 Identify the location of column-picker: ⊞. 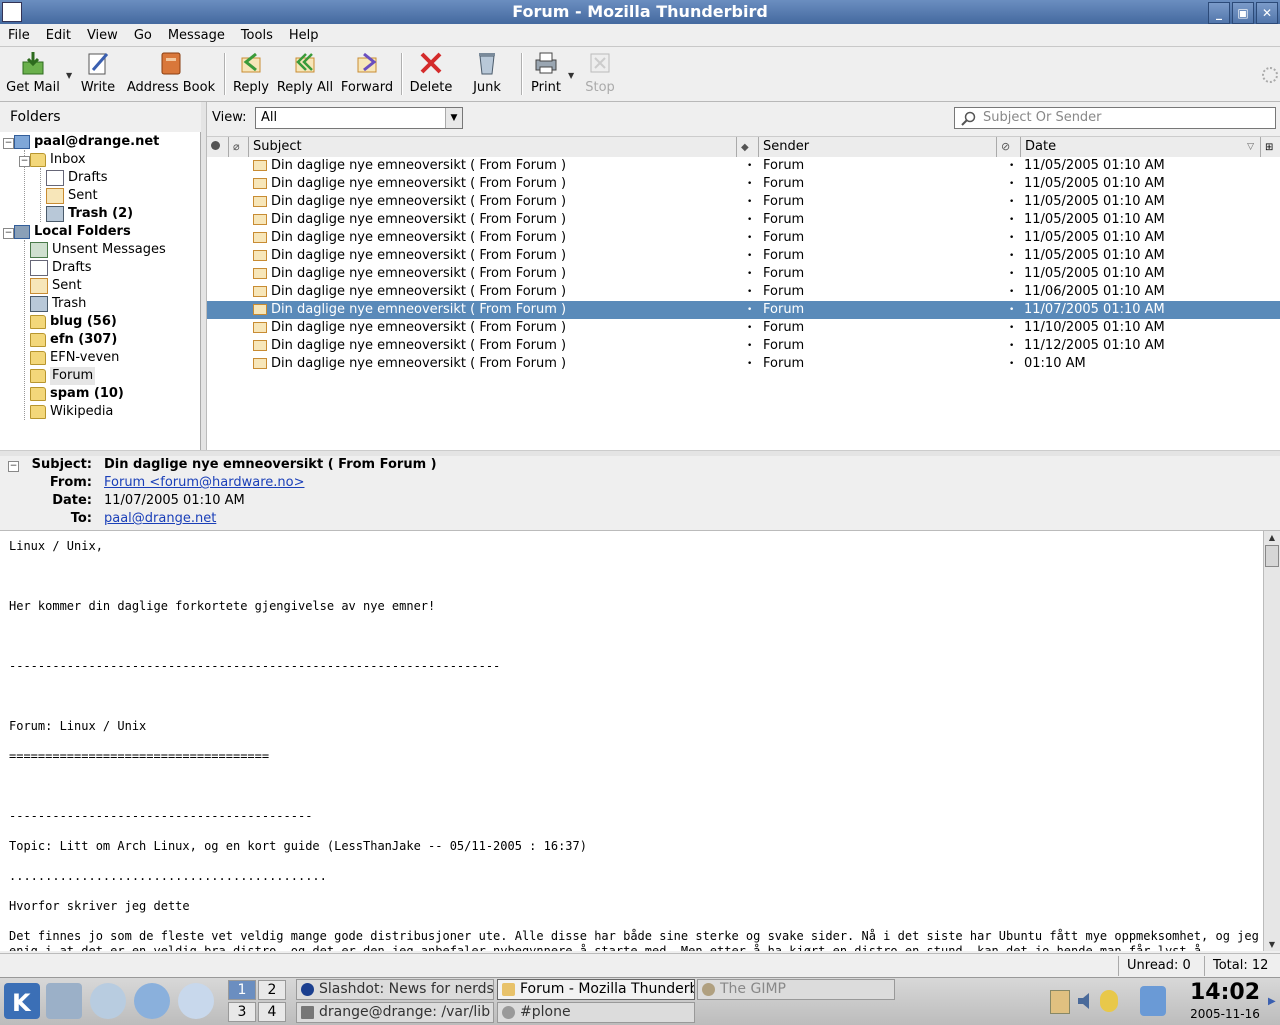
(1270, 147).